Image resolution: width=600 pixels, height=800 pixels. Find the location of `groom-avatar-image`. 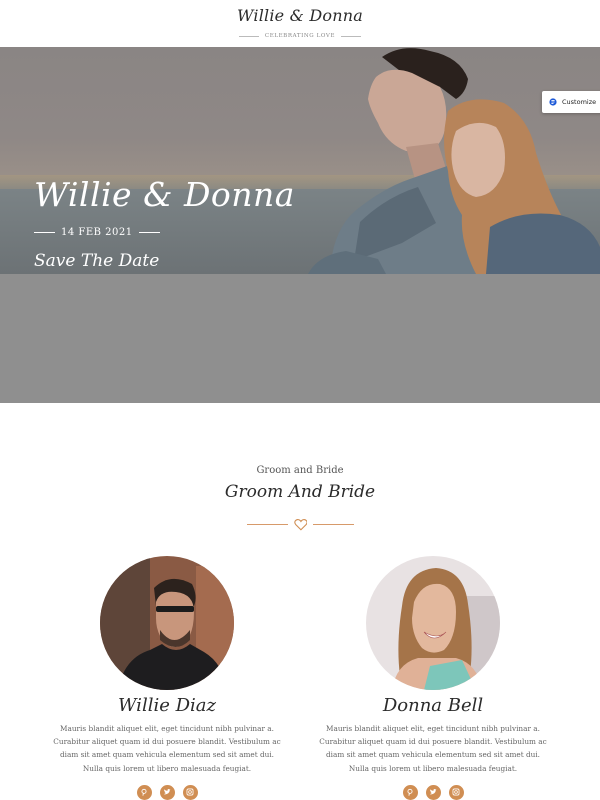

groom-avatar-image is located at coordinates (167, 623).